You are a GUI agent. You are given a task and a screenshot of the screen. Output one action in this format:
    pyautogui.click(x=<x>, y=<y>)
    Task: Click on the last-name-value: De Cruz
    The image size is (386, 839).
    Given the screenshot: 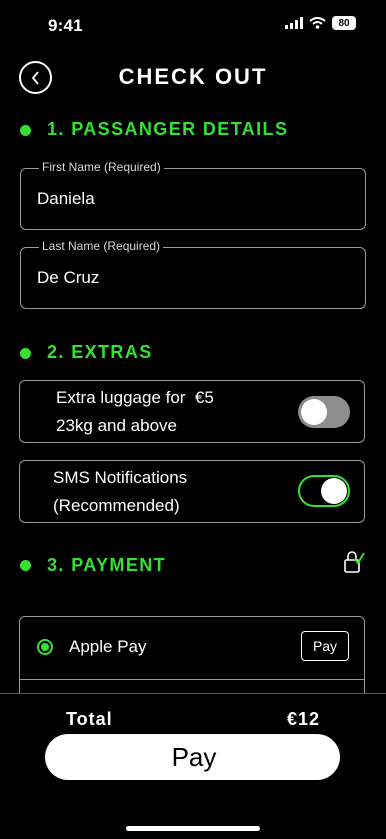 What is the action you would take?
    pyautogui.click(x=68, y=277)
    